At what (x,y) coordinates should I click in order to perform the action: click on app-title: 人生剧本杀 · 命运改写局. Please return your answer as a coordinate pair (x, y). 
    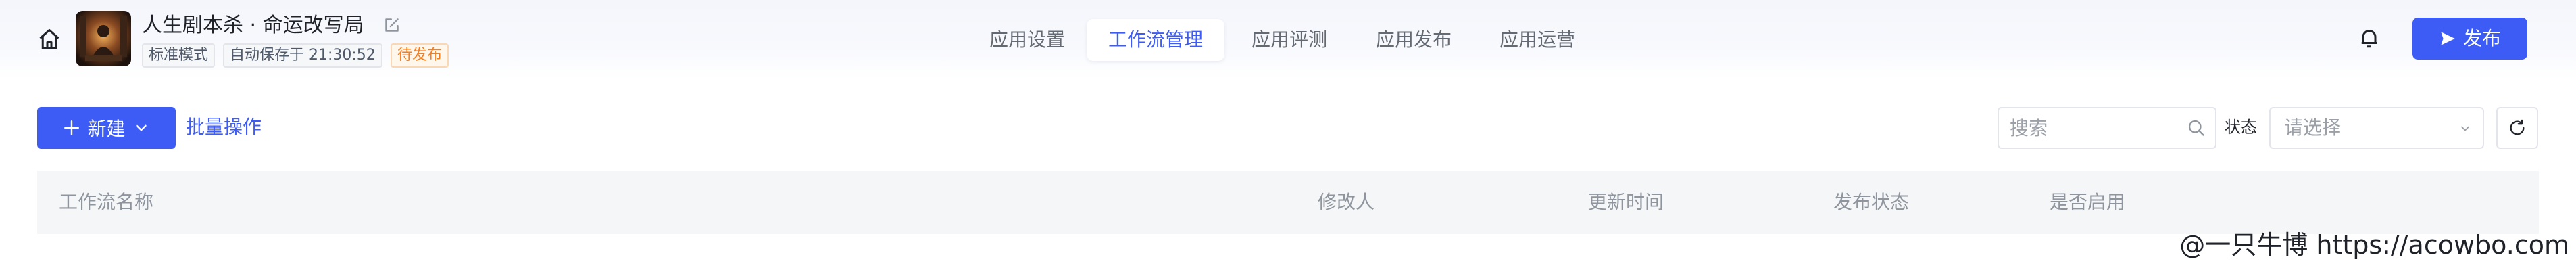
    Looking at the image, I should click on (253, 25).